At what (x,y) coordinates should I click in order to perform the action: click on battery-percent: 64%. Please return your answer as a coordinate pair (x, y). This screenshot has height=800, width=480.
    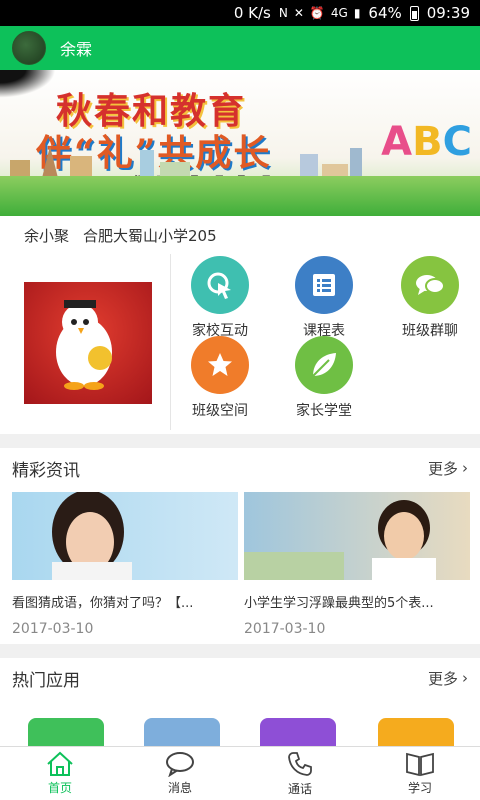
    Looking at the image, I should click on (385, 13).